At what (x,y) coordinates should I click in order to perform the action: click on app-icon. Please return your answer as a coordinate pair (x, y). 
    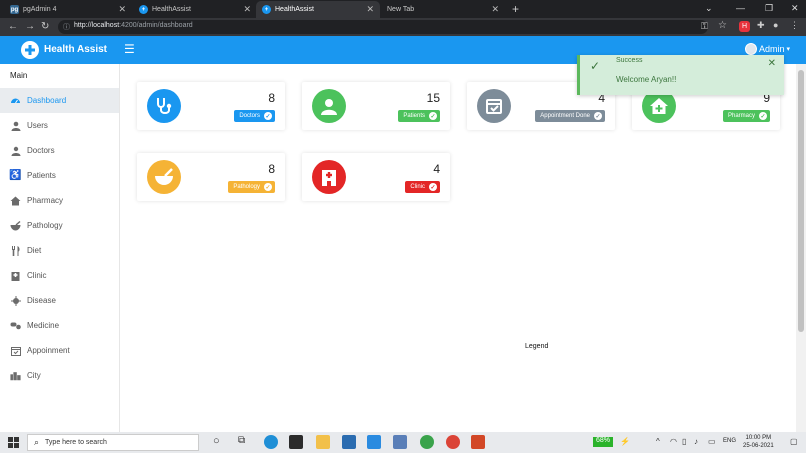
    Looking at the image, I should click on (400, 442).